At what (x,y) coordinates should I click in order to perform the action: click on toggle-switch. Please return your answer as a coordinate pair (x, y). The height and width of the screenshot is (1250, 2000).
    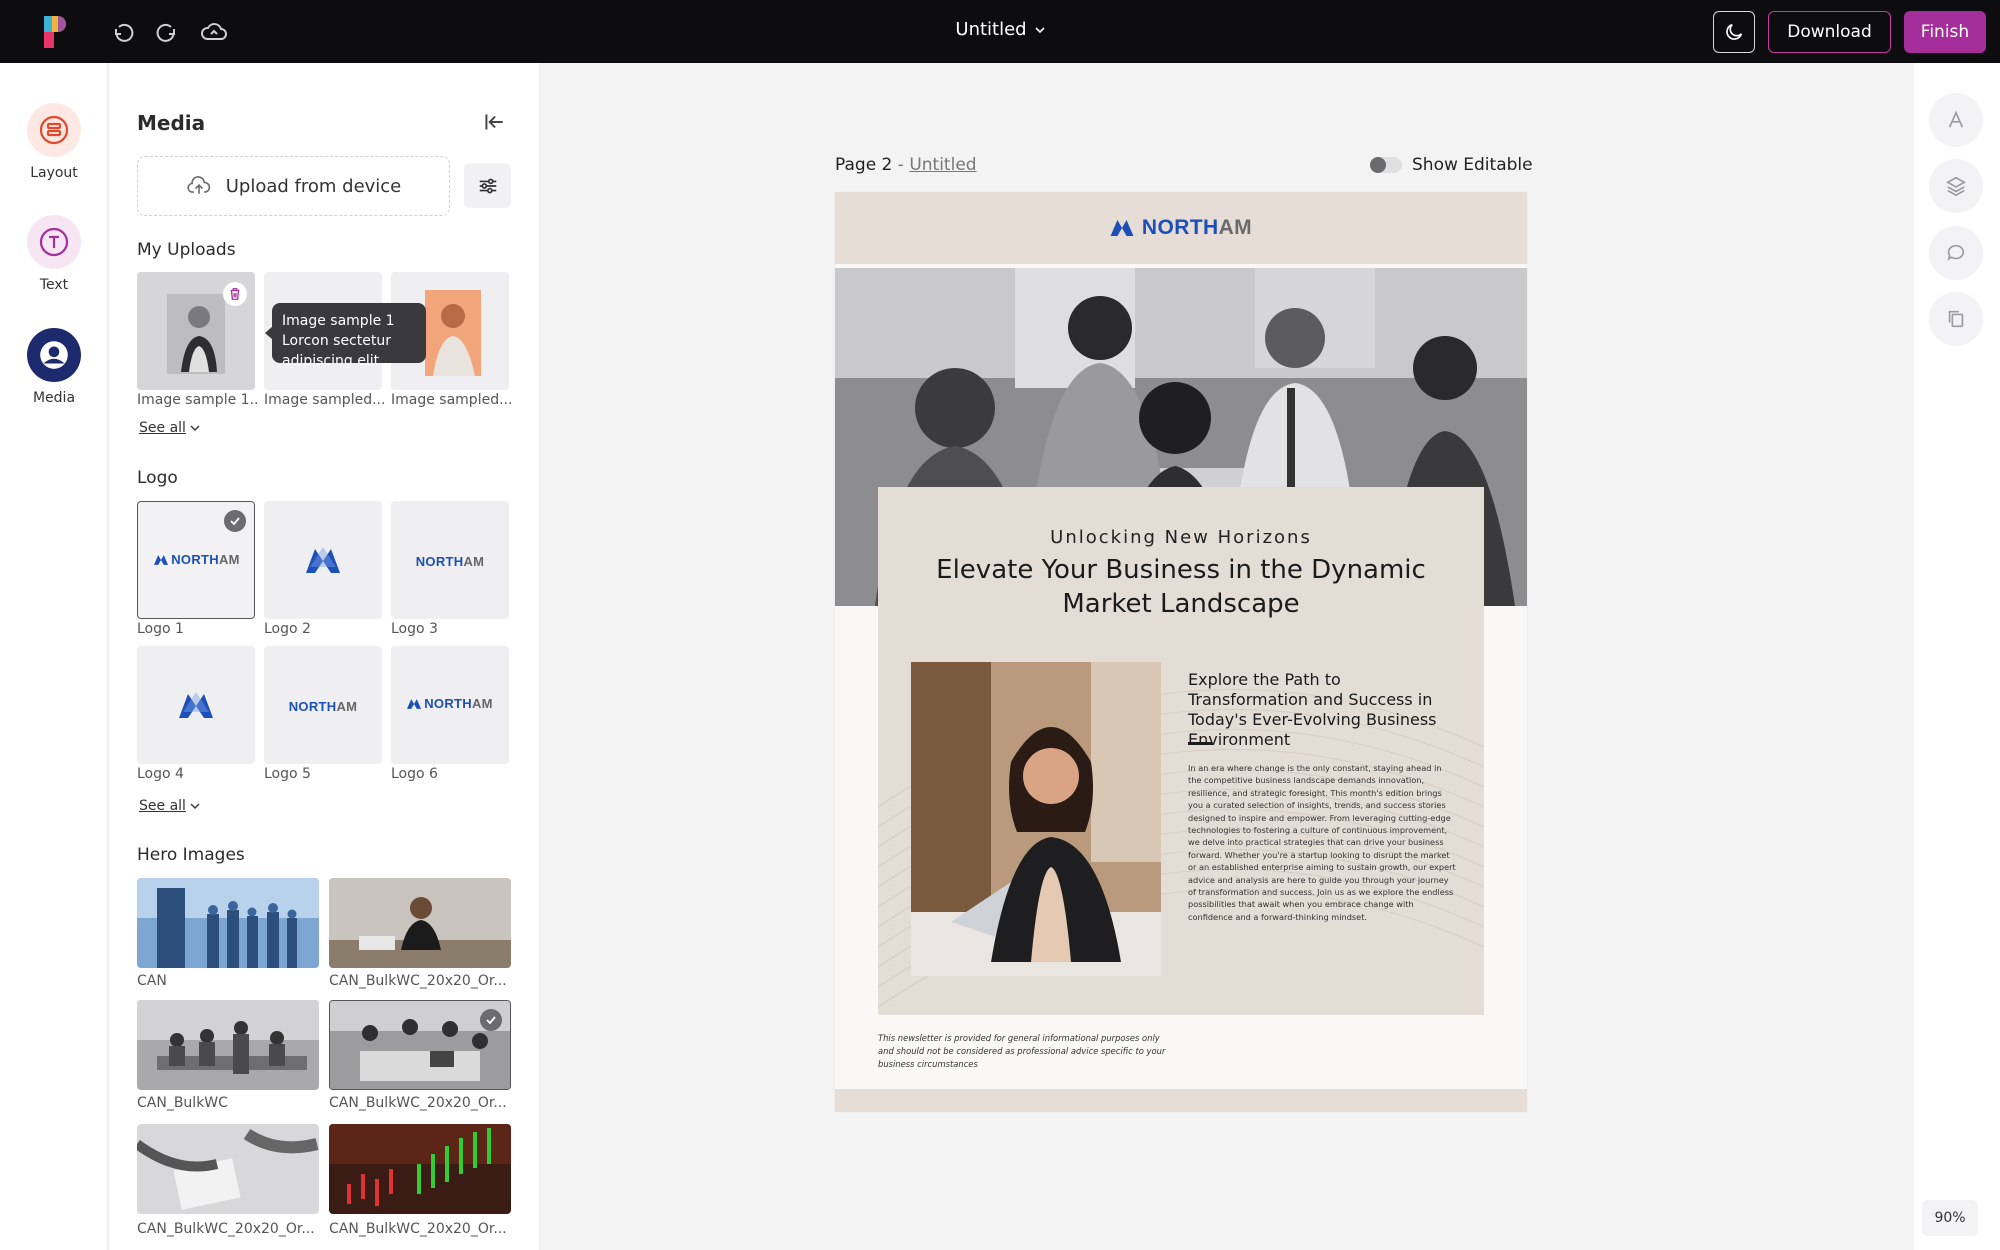
    Looking at the image, I should click on (1386, 165).